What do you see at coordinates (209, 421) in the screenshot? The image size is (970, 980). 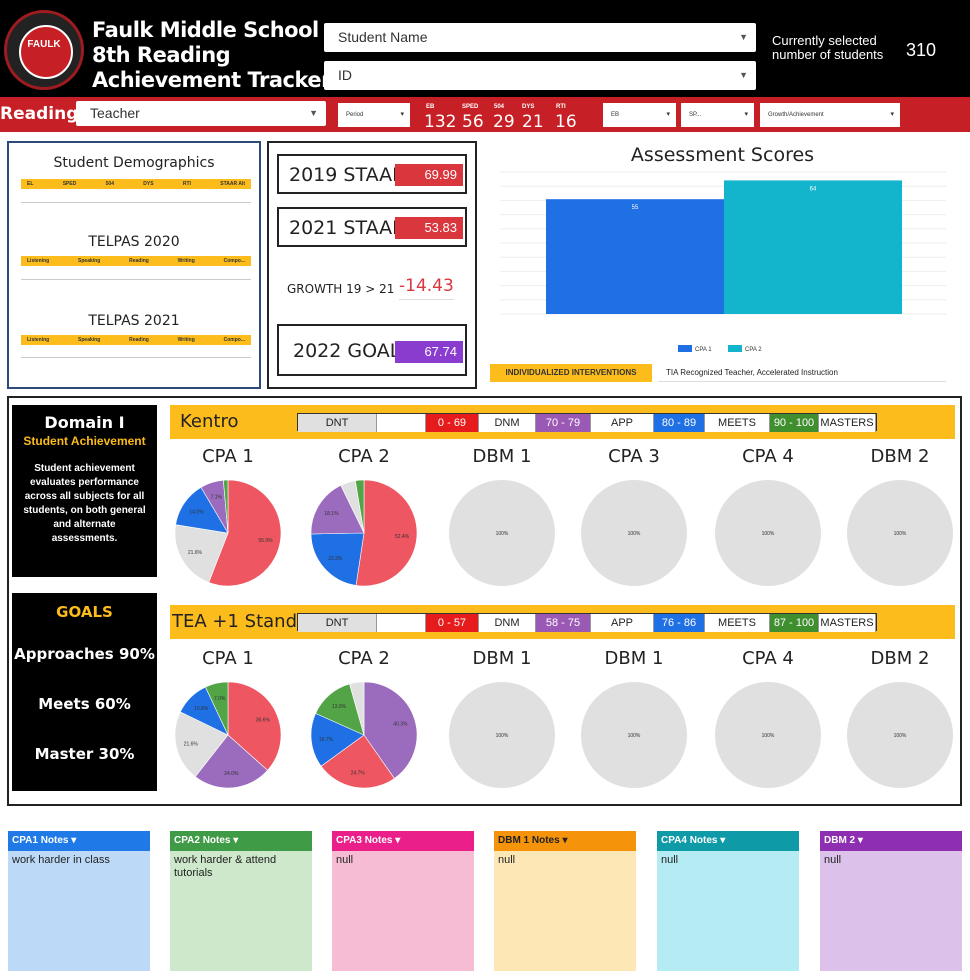 I see `kentro-title: Kentro` at bounding box center [209, 421].